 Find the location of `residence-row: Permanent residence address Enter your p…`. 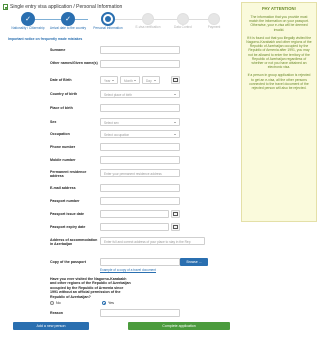

residence-row: Permanent residence address Enter your p… is located at coordinates (135, 173).